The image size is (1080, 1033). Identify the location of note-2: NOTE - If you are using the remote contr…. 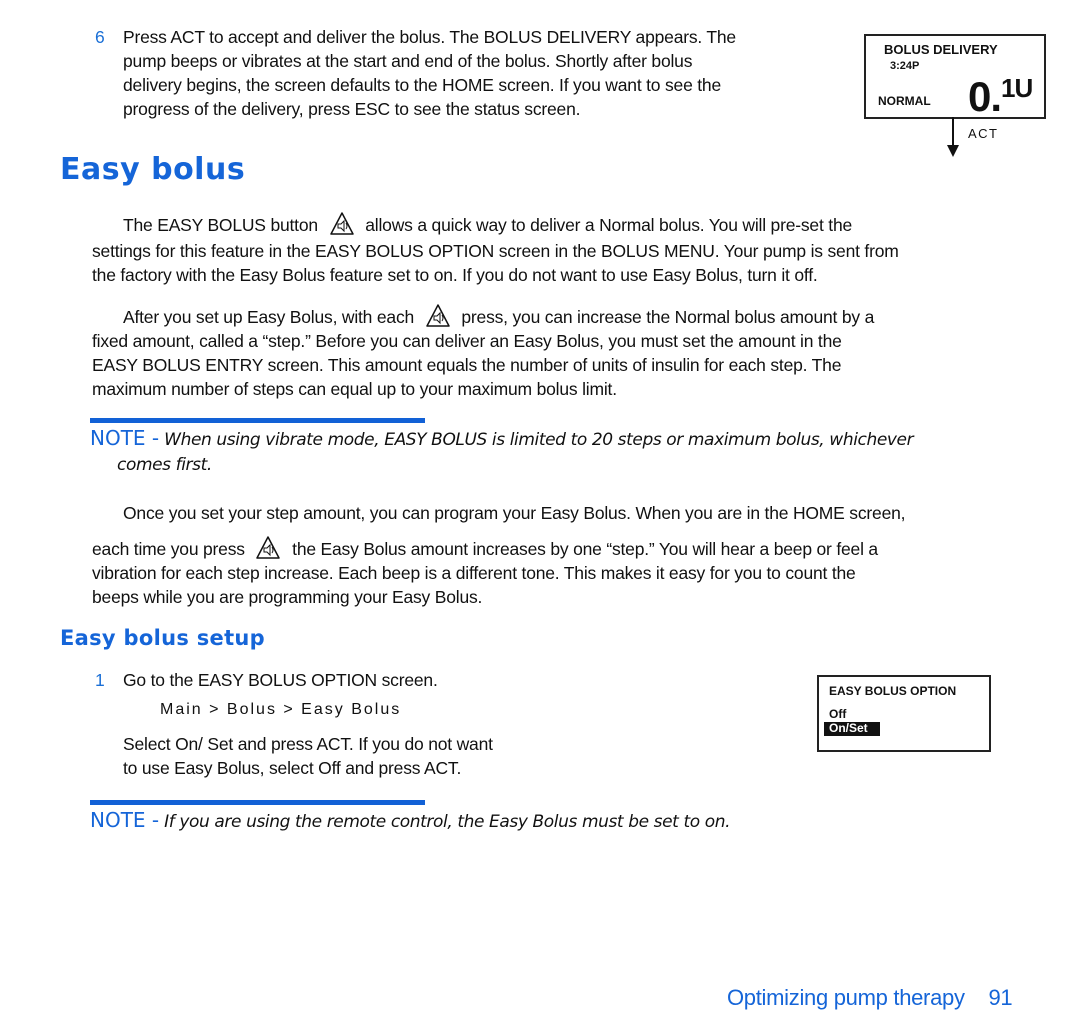
(575, 821).